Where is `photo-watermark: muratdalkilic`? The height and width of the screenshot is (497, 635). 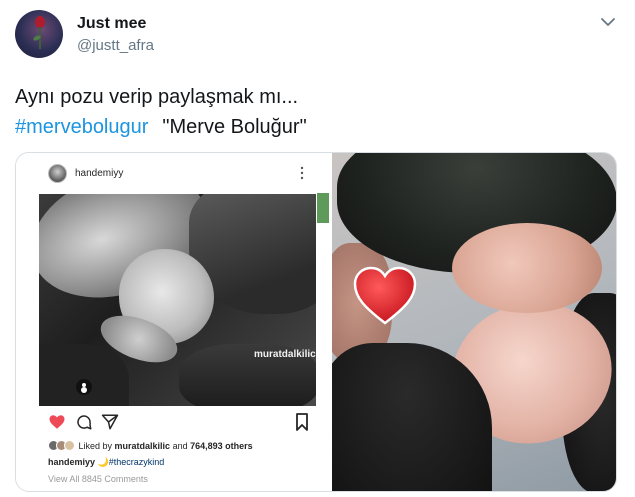
photo-watermark: muratdalkilic is located at coordinates (285, 354).